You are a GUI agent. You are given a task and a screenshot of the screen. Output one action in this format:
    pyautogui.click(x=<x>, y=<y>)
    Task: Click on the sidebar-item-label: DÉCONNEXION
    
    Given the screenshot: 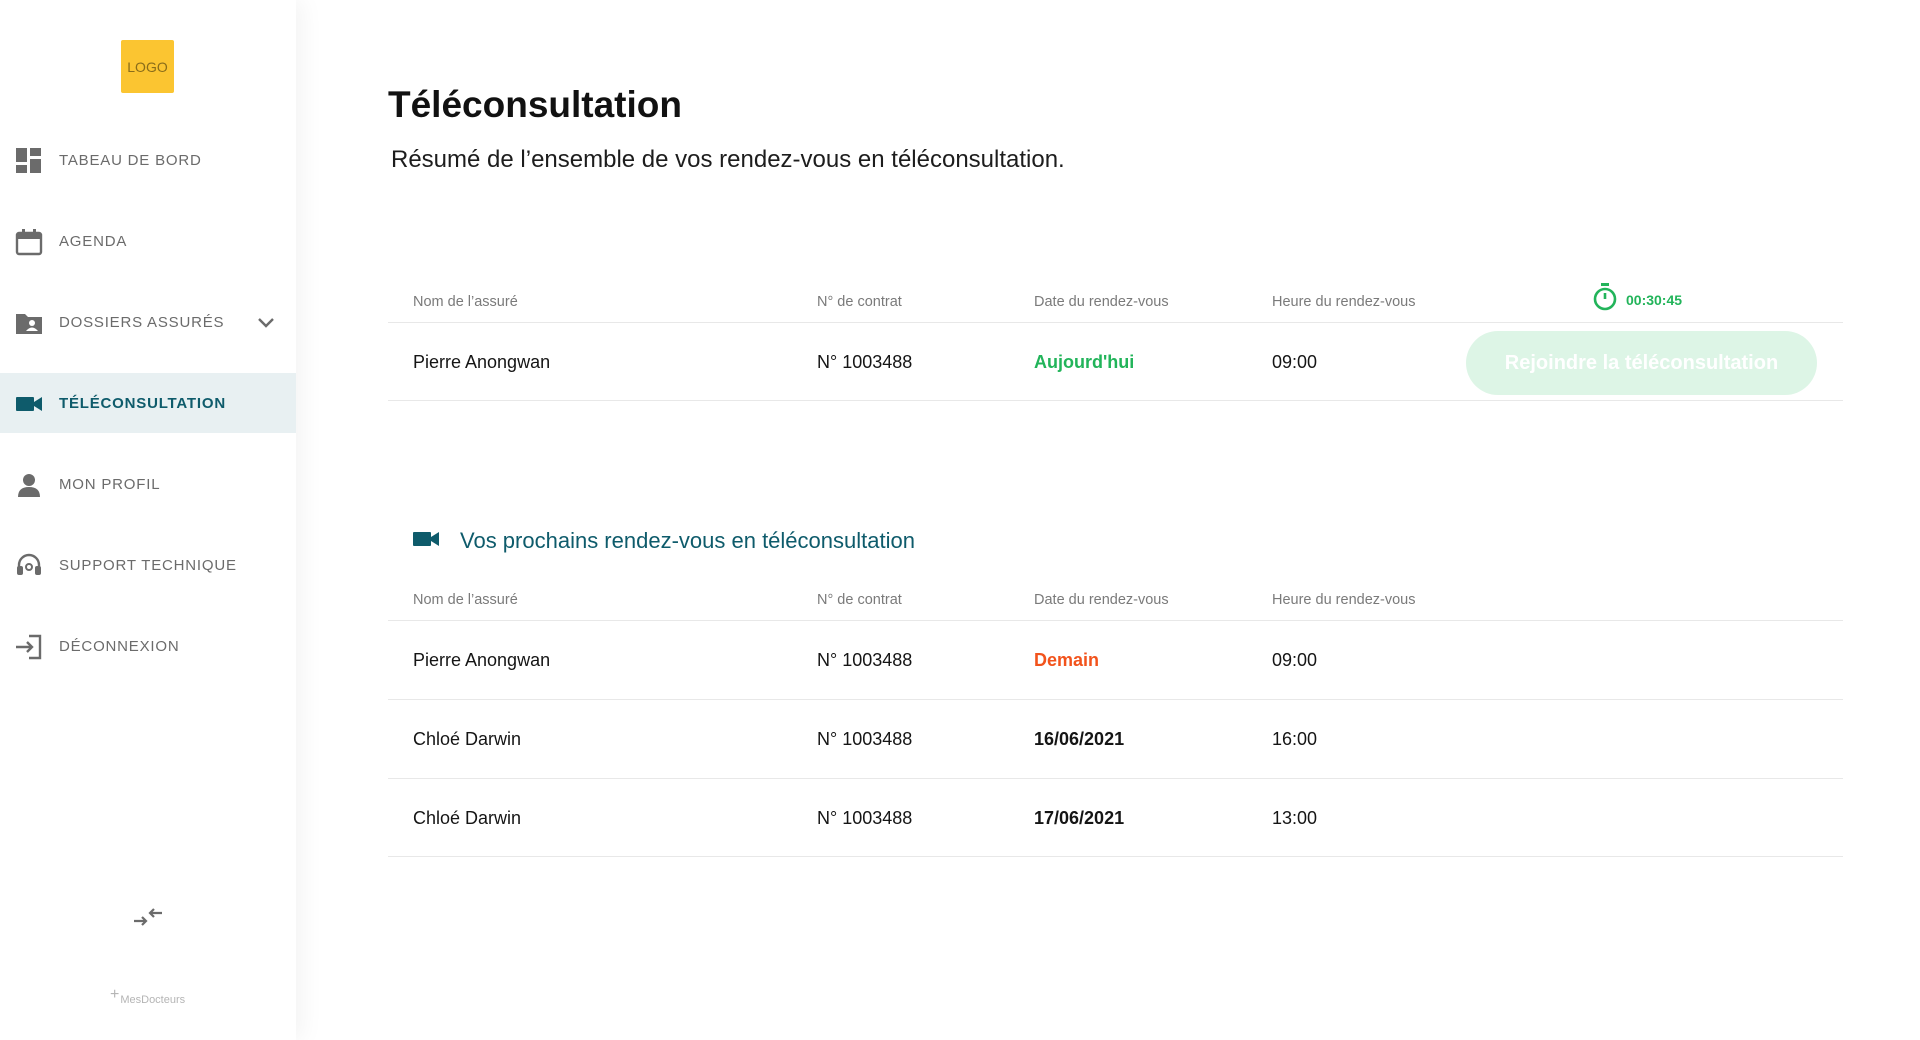 What is the action you would take?
    pyautogui.click(x=119, y=646)
    